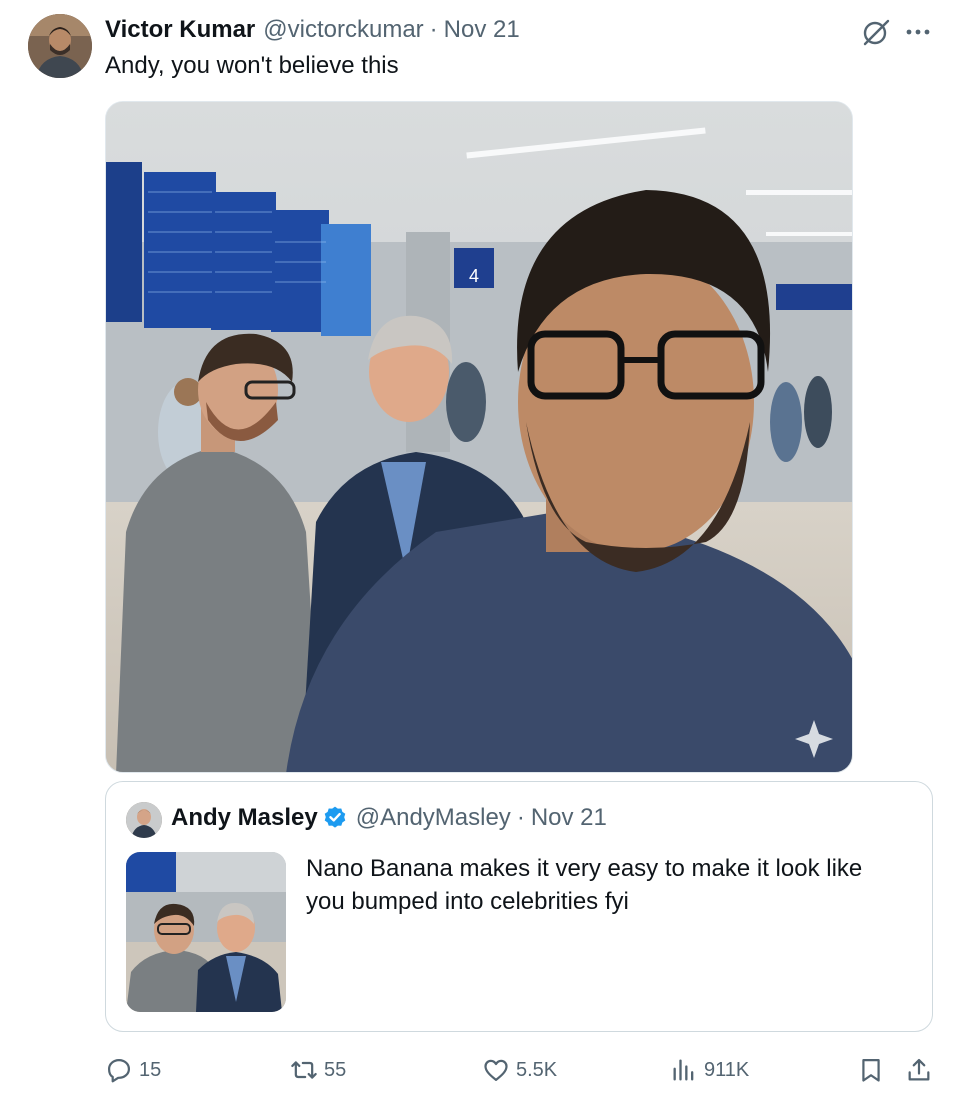  Describe the element at coordinates (150, 1069) in the screenshot. I see `reply-count: 15` at that location.